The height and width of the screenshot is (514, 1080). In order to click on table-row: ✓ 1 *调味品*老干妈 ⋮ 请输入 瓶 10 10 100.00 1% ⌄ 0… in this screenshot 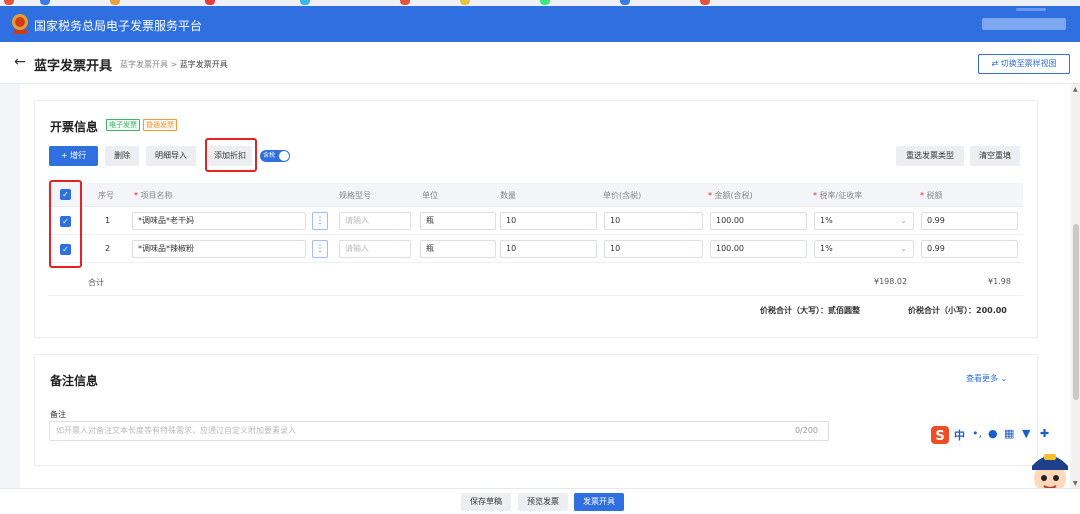, I will do `click(535, 221)`.